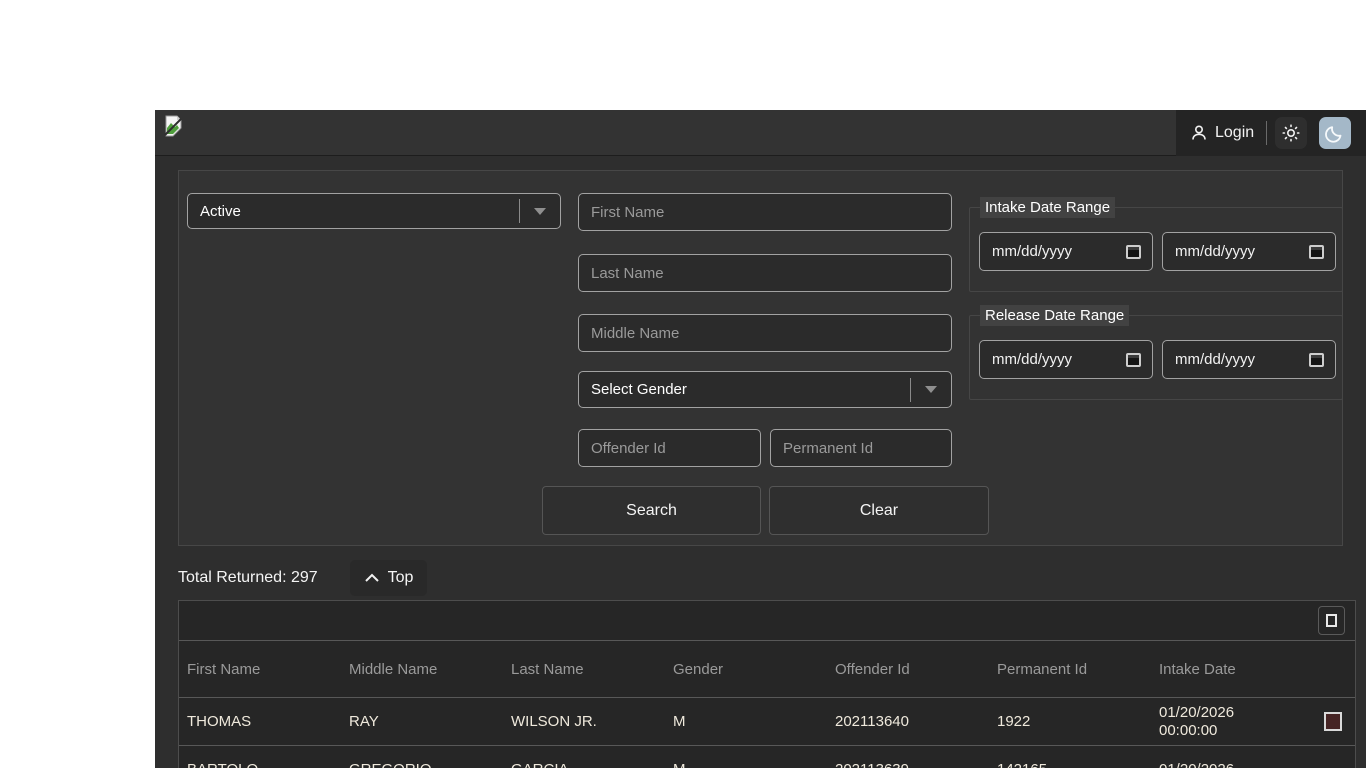 This screenshot has height=768, width=1366. What do you see at coordinates (260, 764) in the screenshot?
I see `cell-first-name: BARTOLO` at bounding box center [260, 764].